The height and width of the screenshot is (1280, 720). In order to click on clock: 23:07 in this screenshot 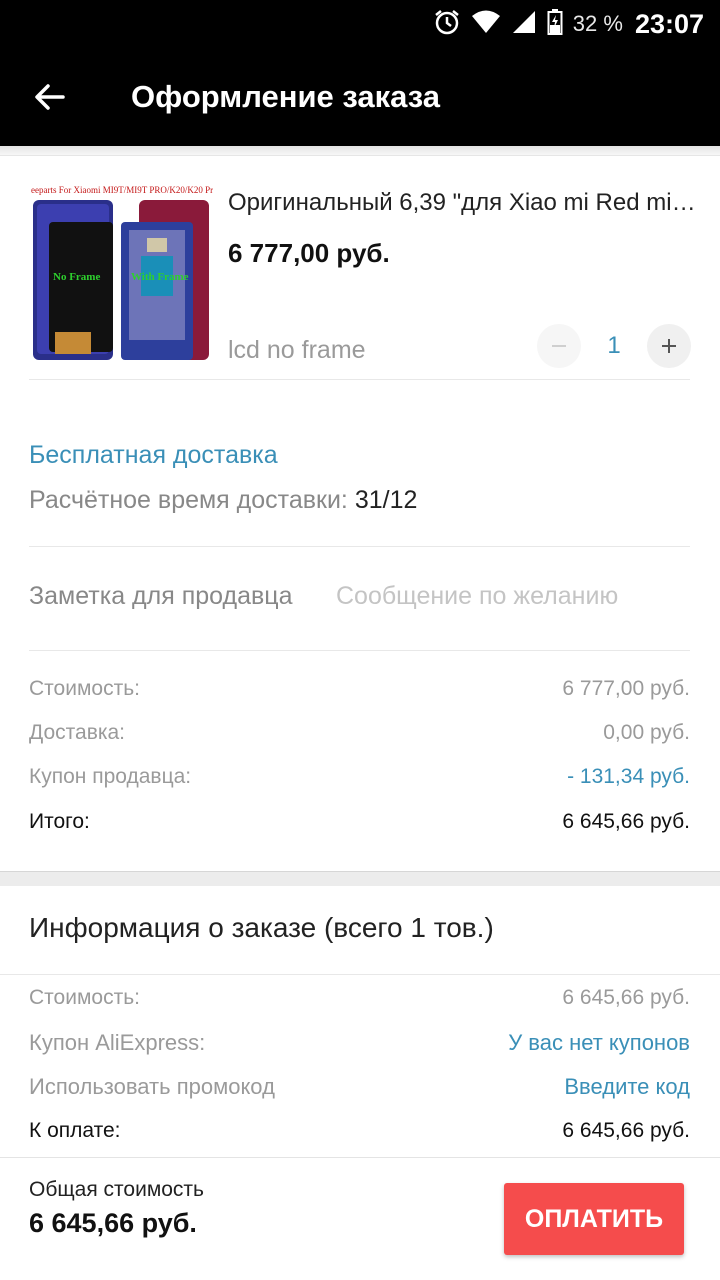, I will do `click(669, 23)`.